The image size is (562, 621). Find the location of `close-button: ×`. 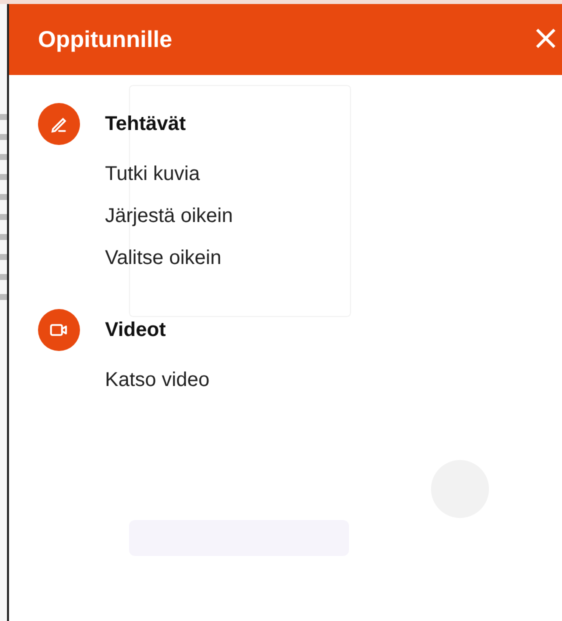

close-button: × is located at coordinates (547, 39).